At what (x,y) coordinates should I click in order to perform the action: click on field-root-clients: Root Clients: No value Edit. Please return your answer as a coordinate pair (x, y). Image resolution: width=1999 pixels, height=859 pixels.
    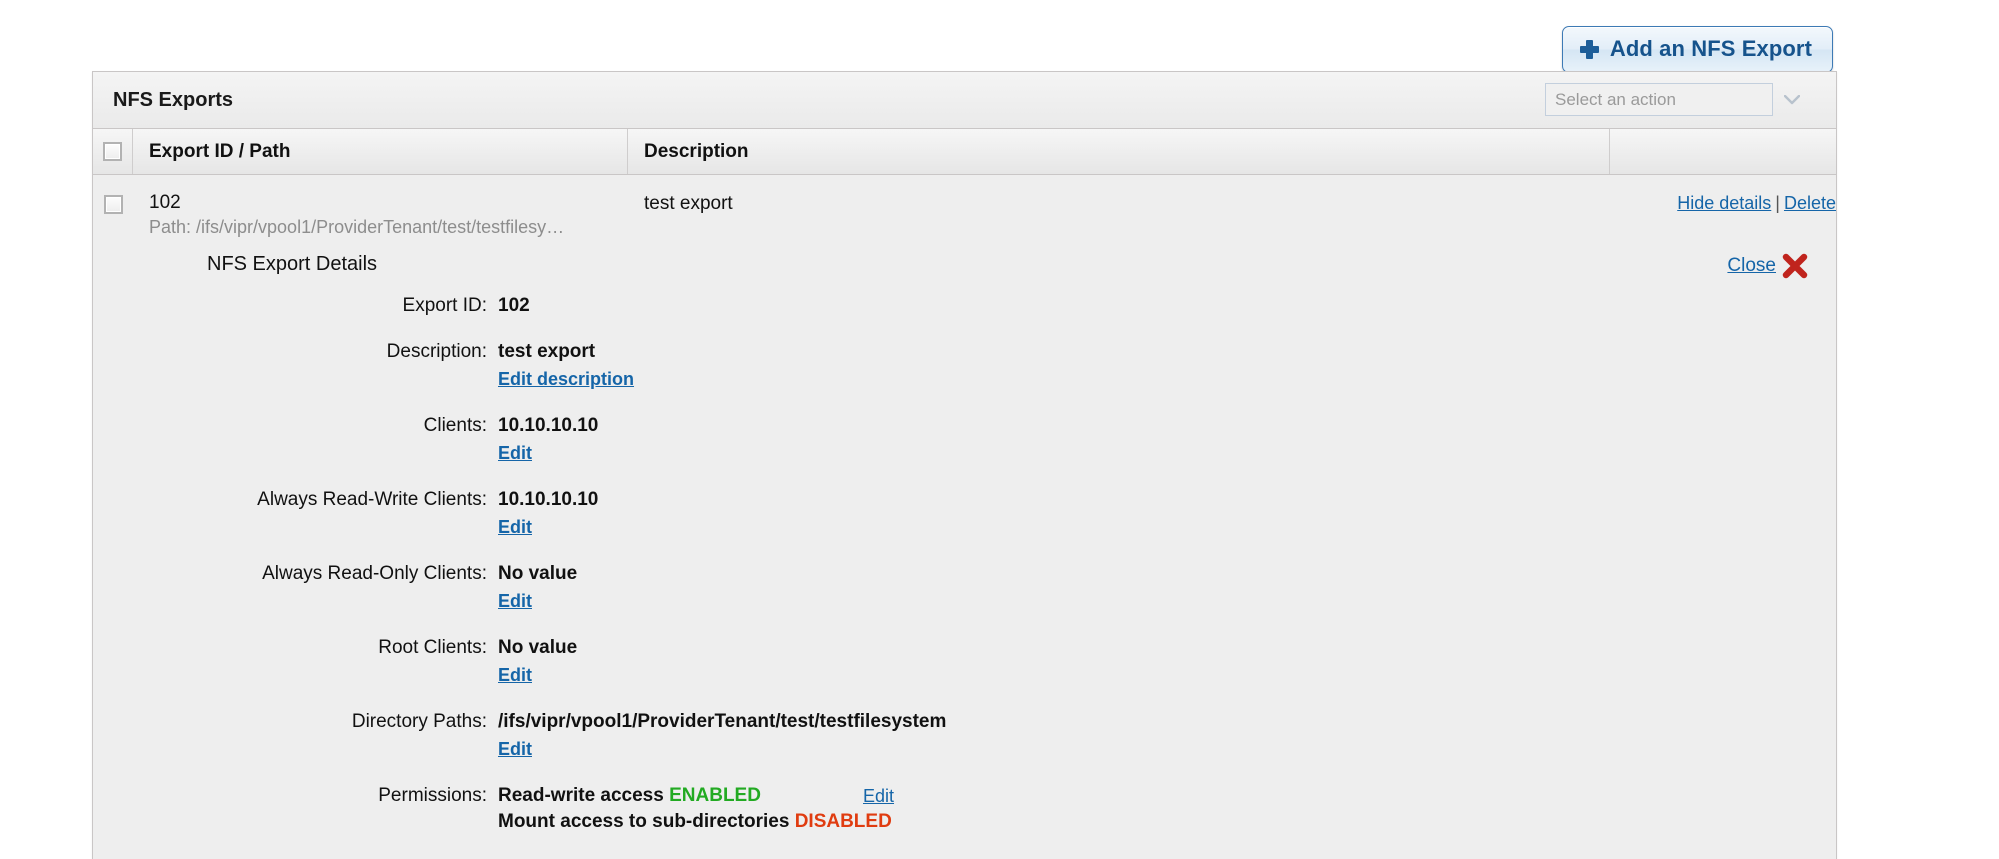
    Looking at the image, I should click on (964, 662).